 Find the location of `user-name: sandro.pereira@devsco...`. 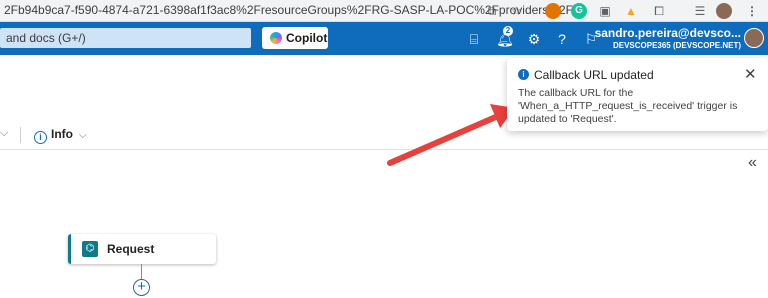

user-name: sandro.pereira@devsco... is located at coordinates (667, 33).